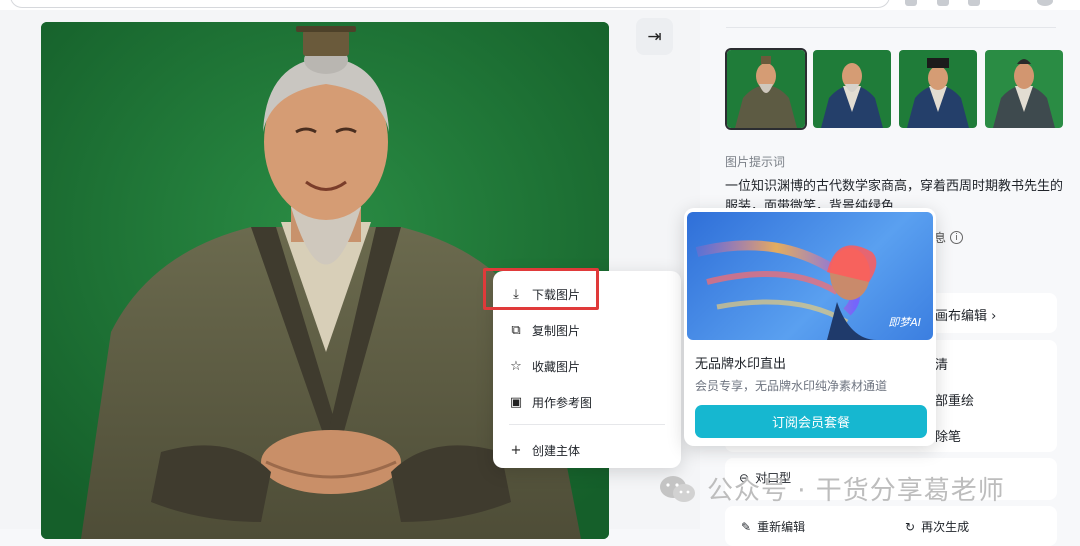  What do you see at coordinates (556, 450) in the screenshot?
I see `menu-item-label: 创建主体` at bounding box center [556, 450].